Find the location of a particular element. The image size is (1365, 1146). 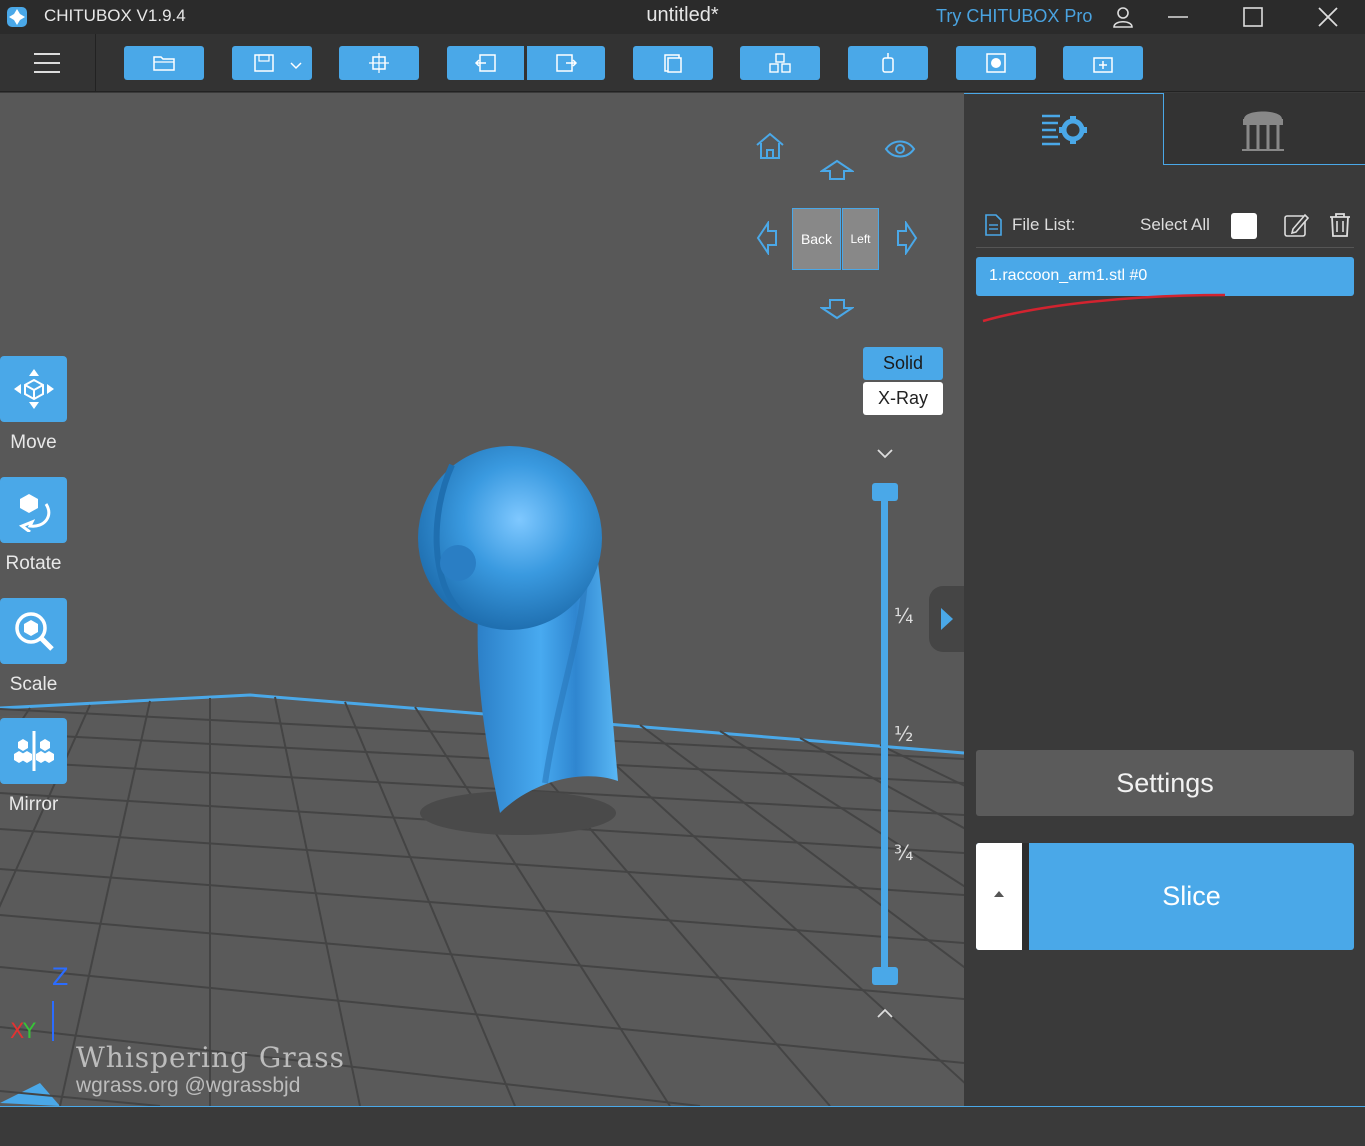

panel-collapse-handle is located at coordinates (946, 619).